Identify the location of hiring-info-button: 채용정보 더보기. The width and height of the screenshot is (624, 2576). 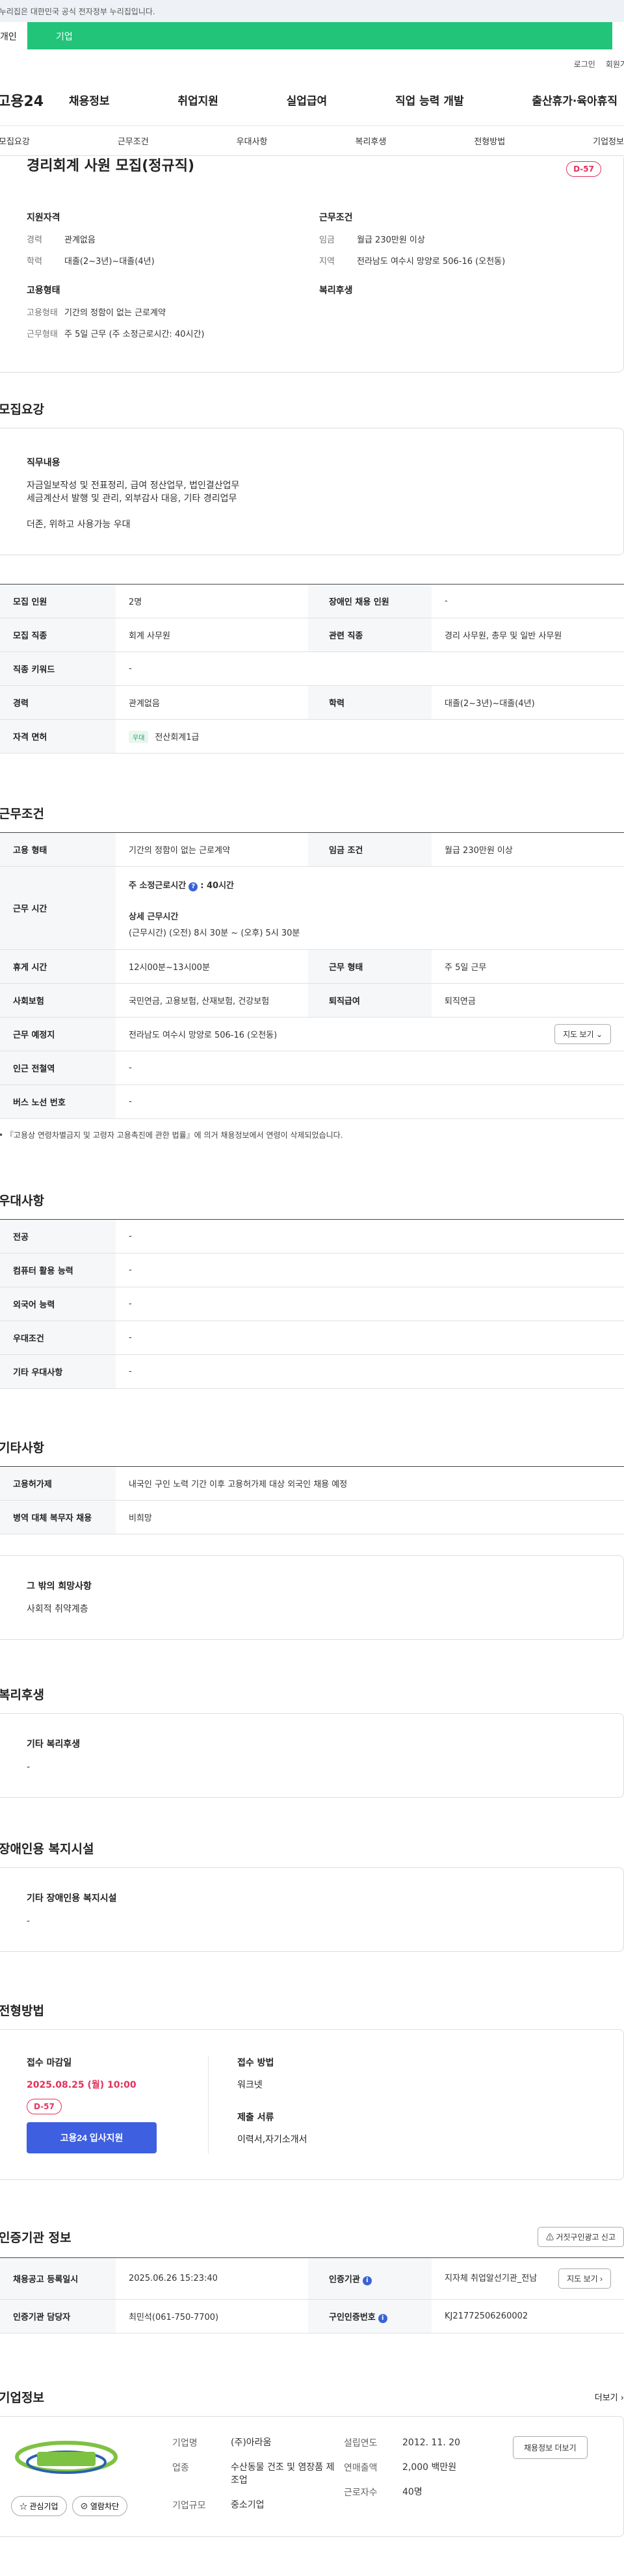
(551, 2447).